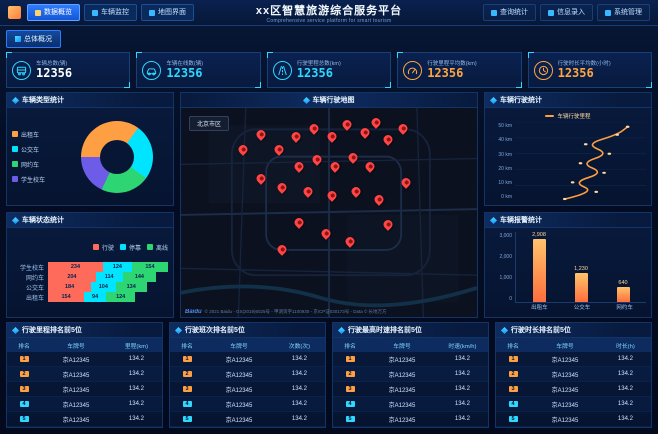  What do you see at coordinates (184, 73) in the screenshot?
I see `kpi-value: 12356` at bounding box center [184, 73].